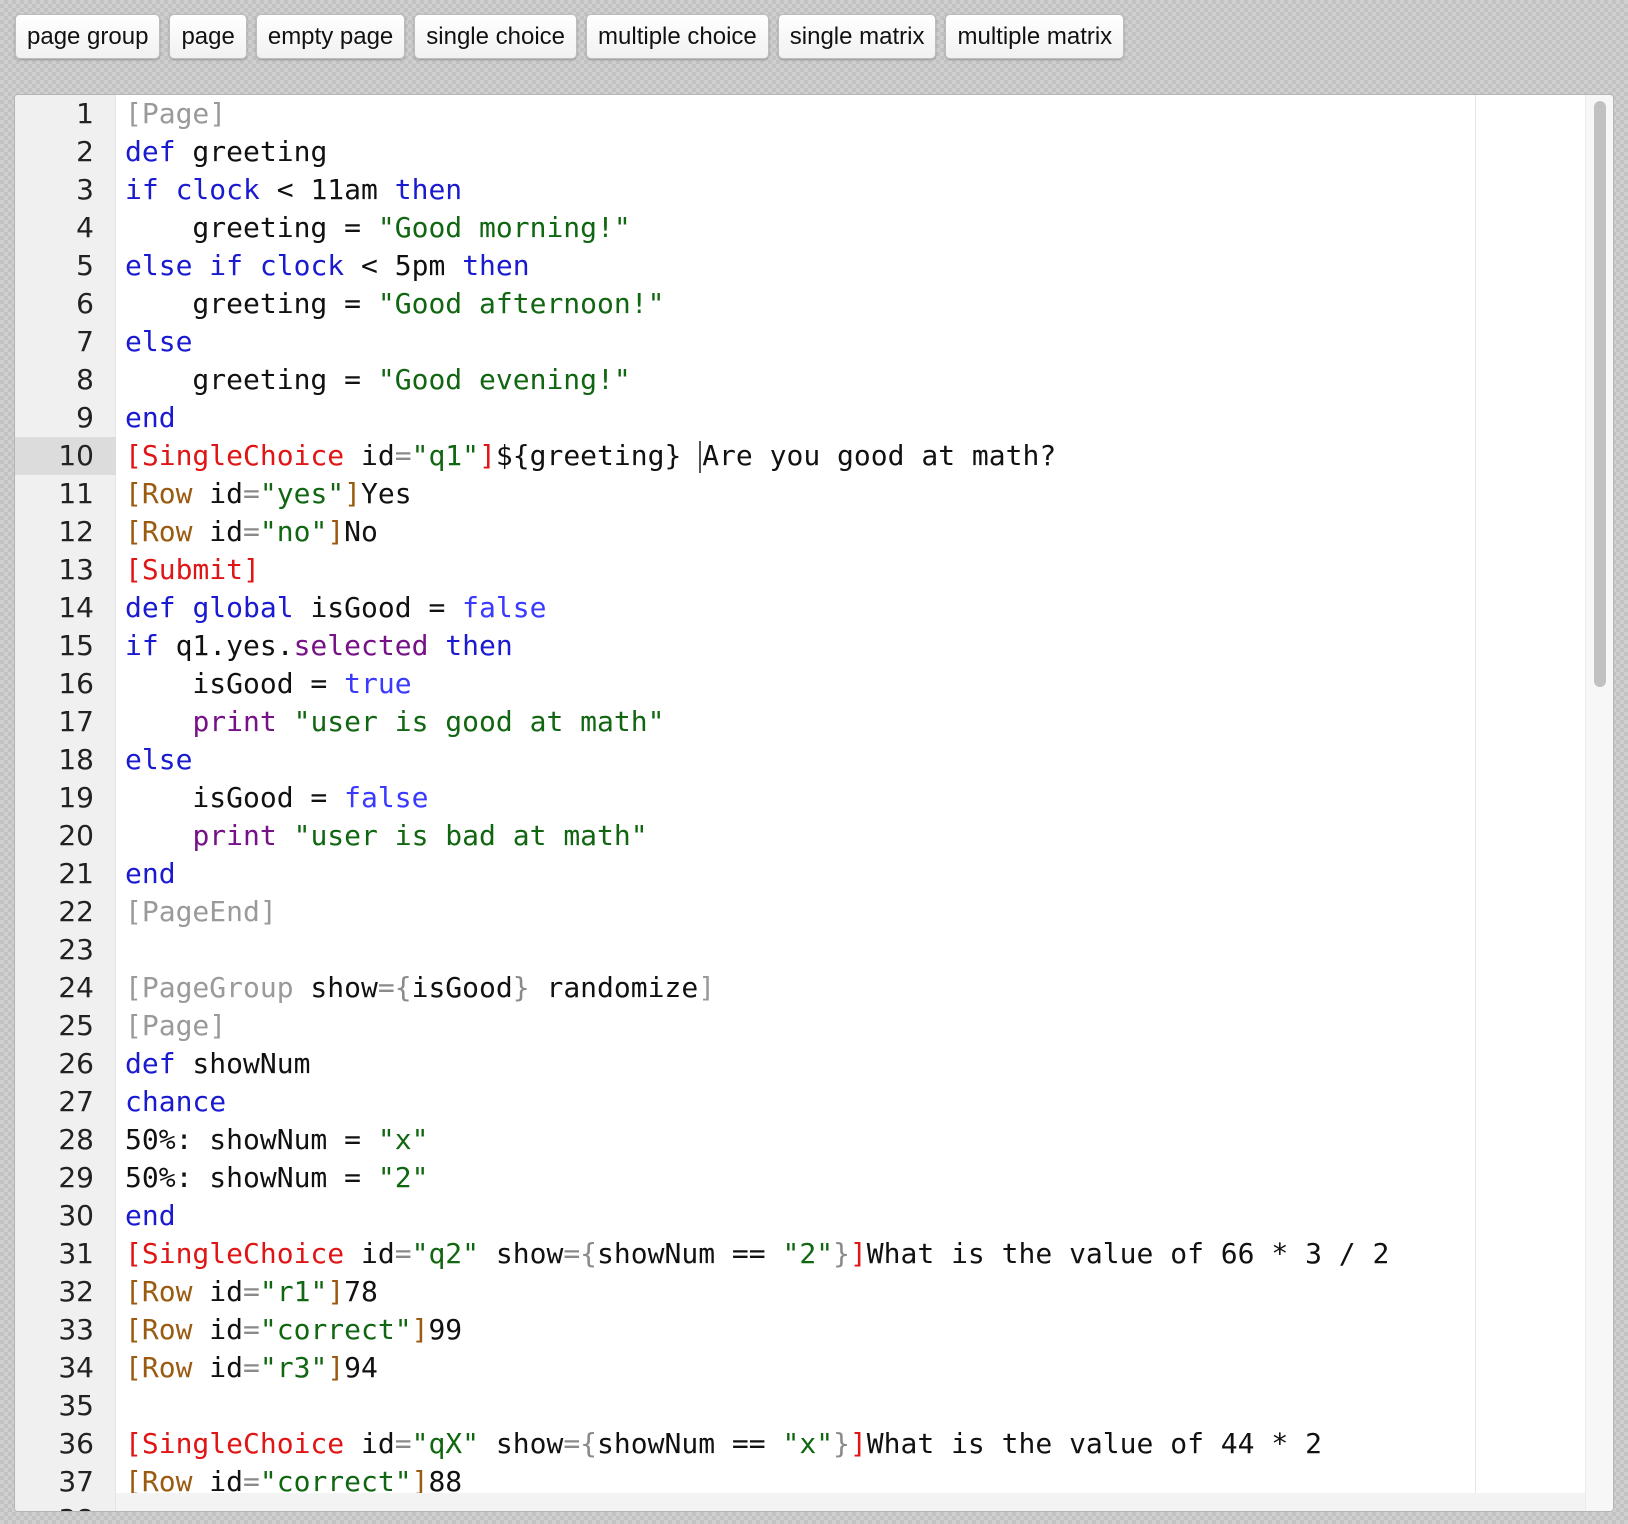  What do you see at coordinates (814, 266) in the screenshot?
I see `code-line: 5 else if clock < 5pm then` at bounding box center [814, 266].